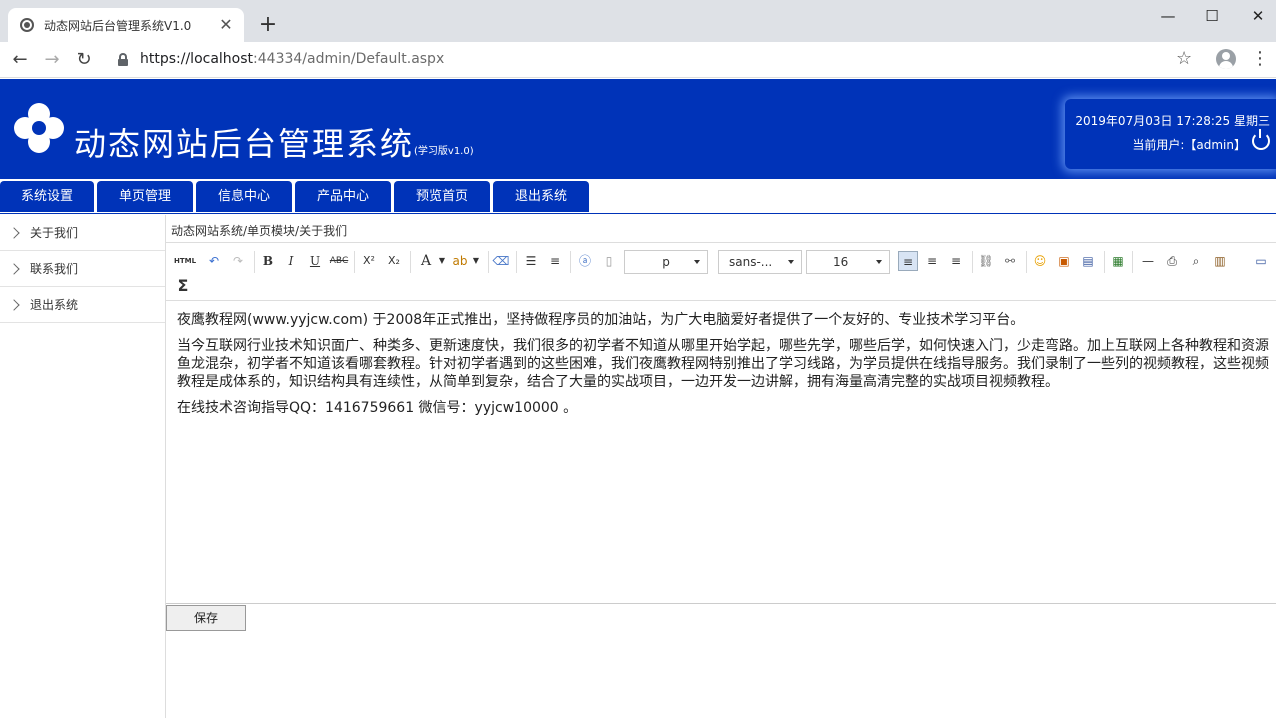  Describe the element at coordinates (1170, 134) in the screenshot. I see `info-box: 2019年07月03日 17:28:25 星期三 当前用户:【admin】` at that location.